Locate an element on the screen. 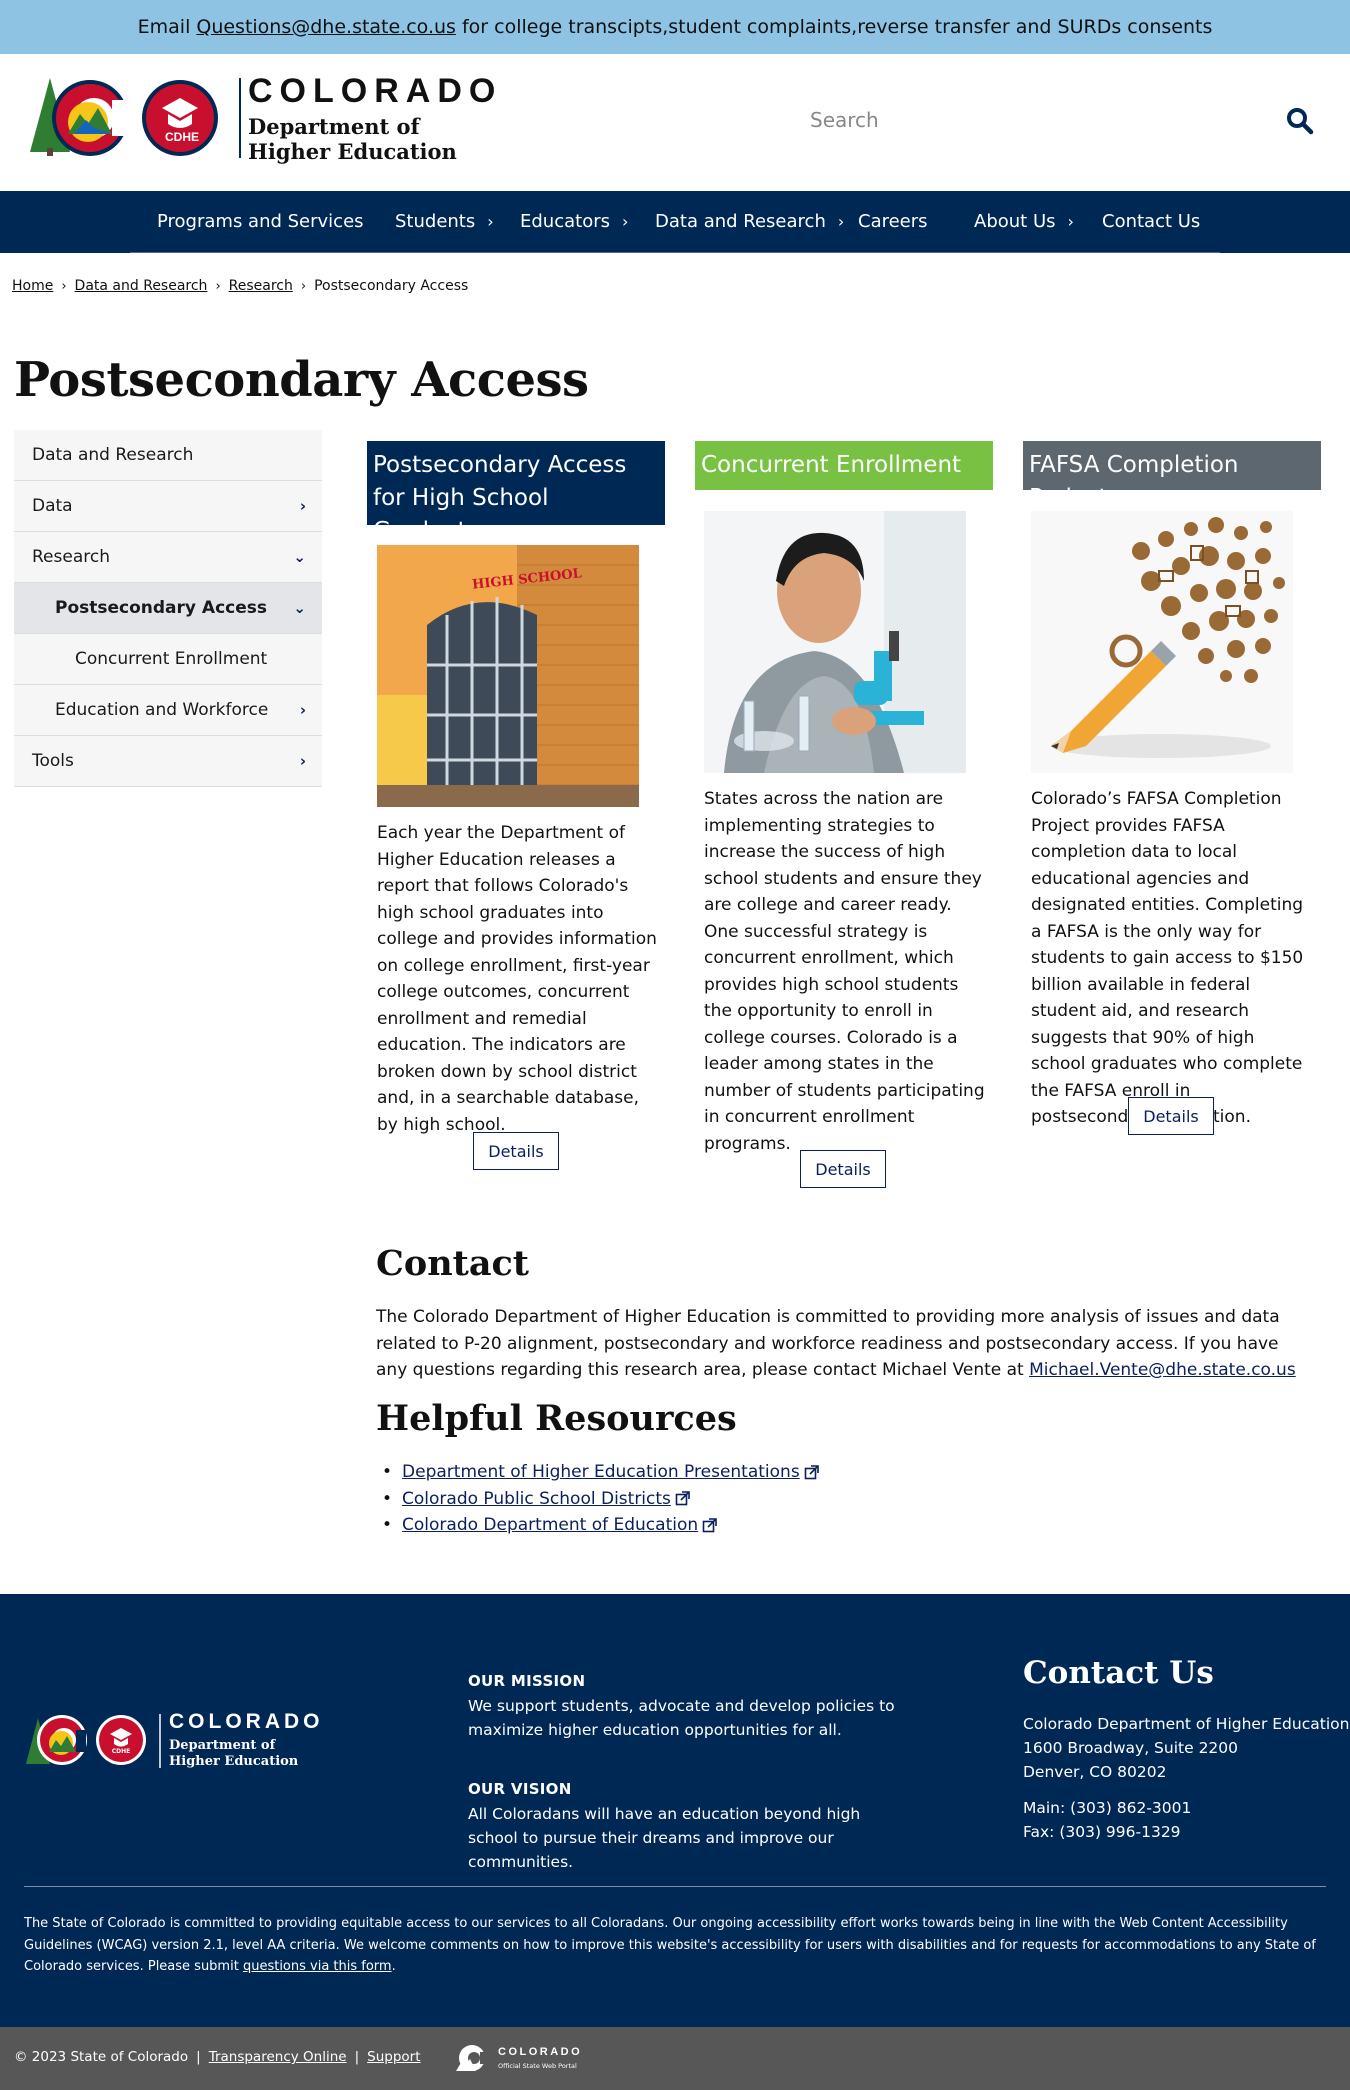  sidenav-data-and-research: Data and Research is located at coordinates (168, 455).